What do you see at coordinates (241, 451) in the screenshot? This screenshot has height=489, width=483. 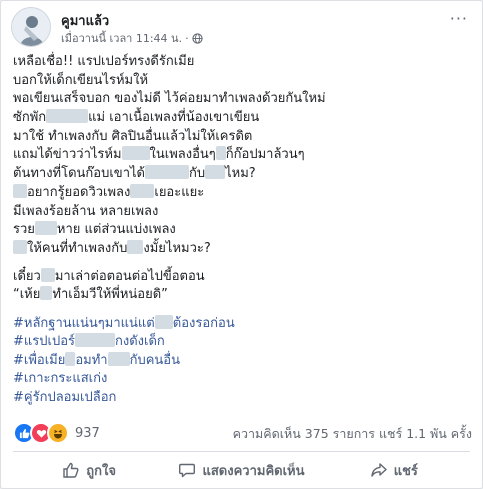 I see `divider` at bounding box center [241, 451].